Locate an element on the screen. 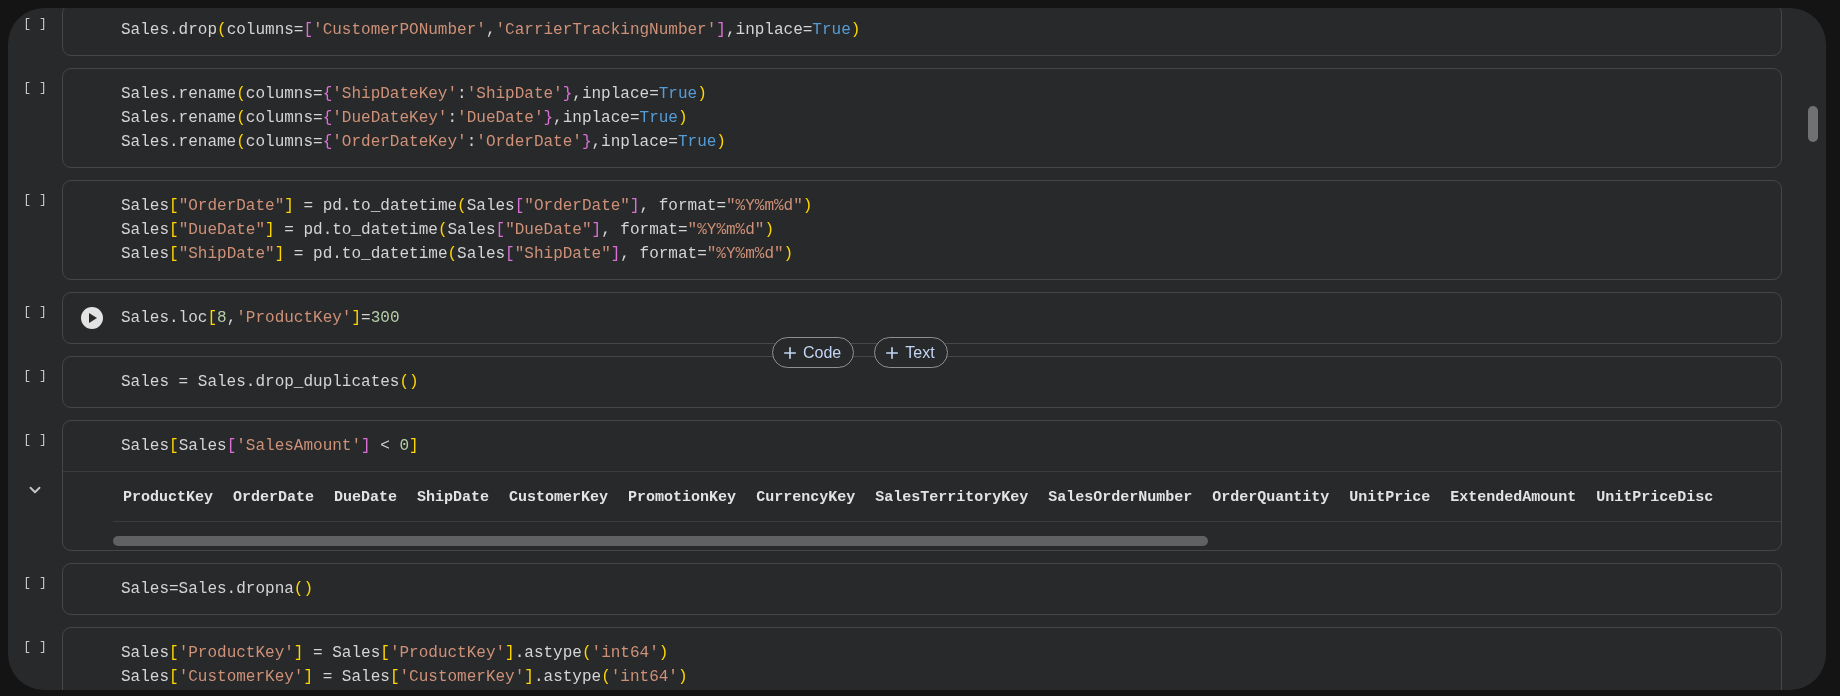 The width and height of the screenshot is (1840, 696). code-cell: Sales=Sales.dropna() is located at coordinates (922, 589).